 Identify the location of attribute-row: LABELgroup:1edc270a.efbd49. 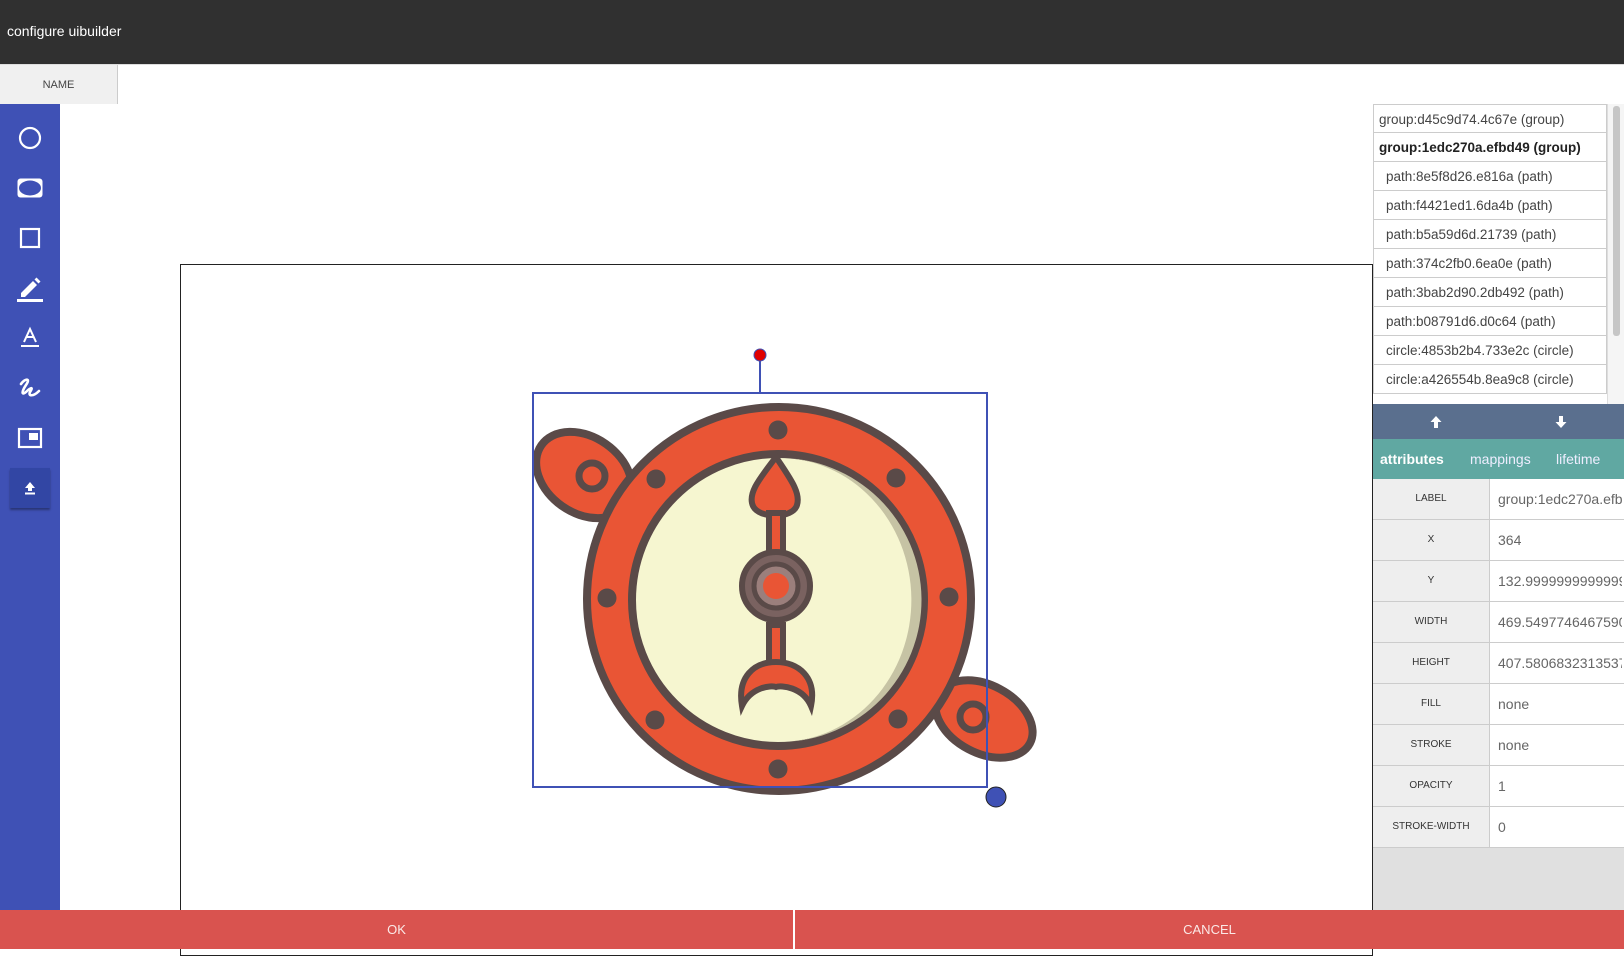
(1498, 499).